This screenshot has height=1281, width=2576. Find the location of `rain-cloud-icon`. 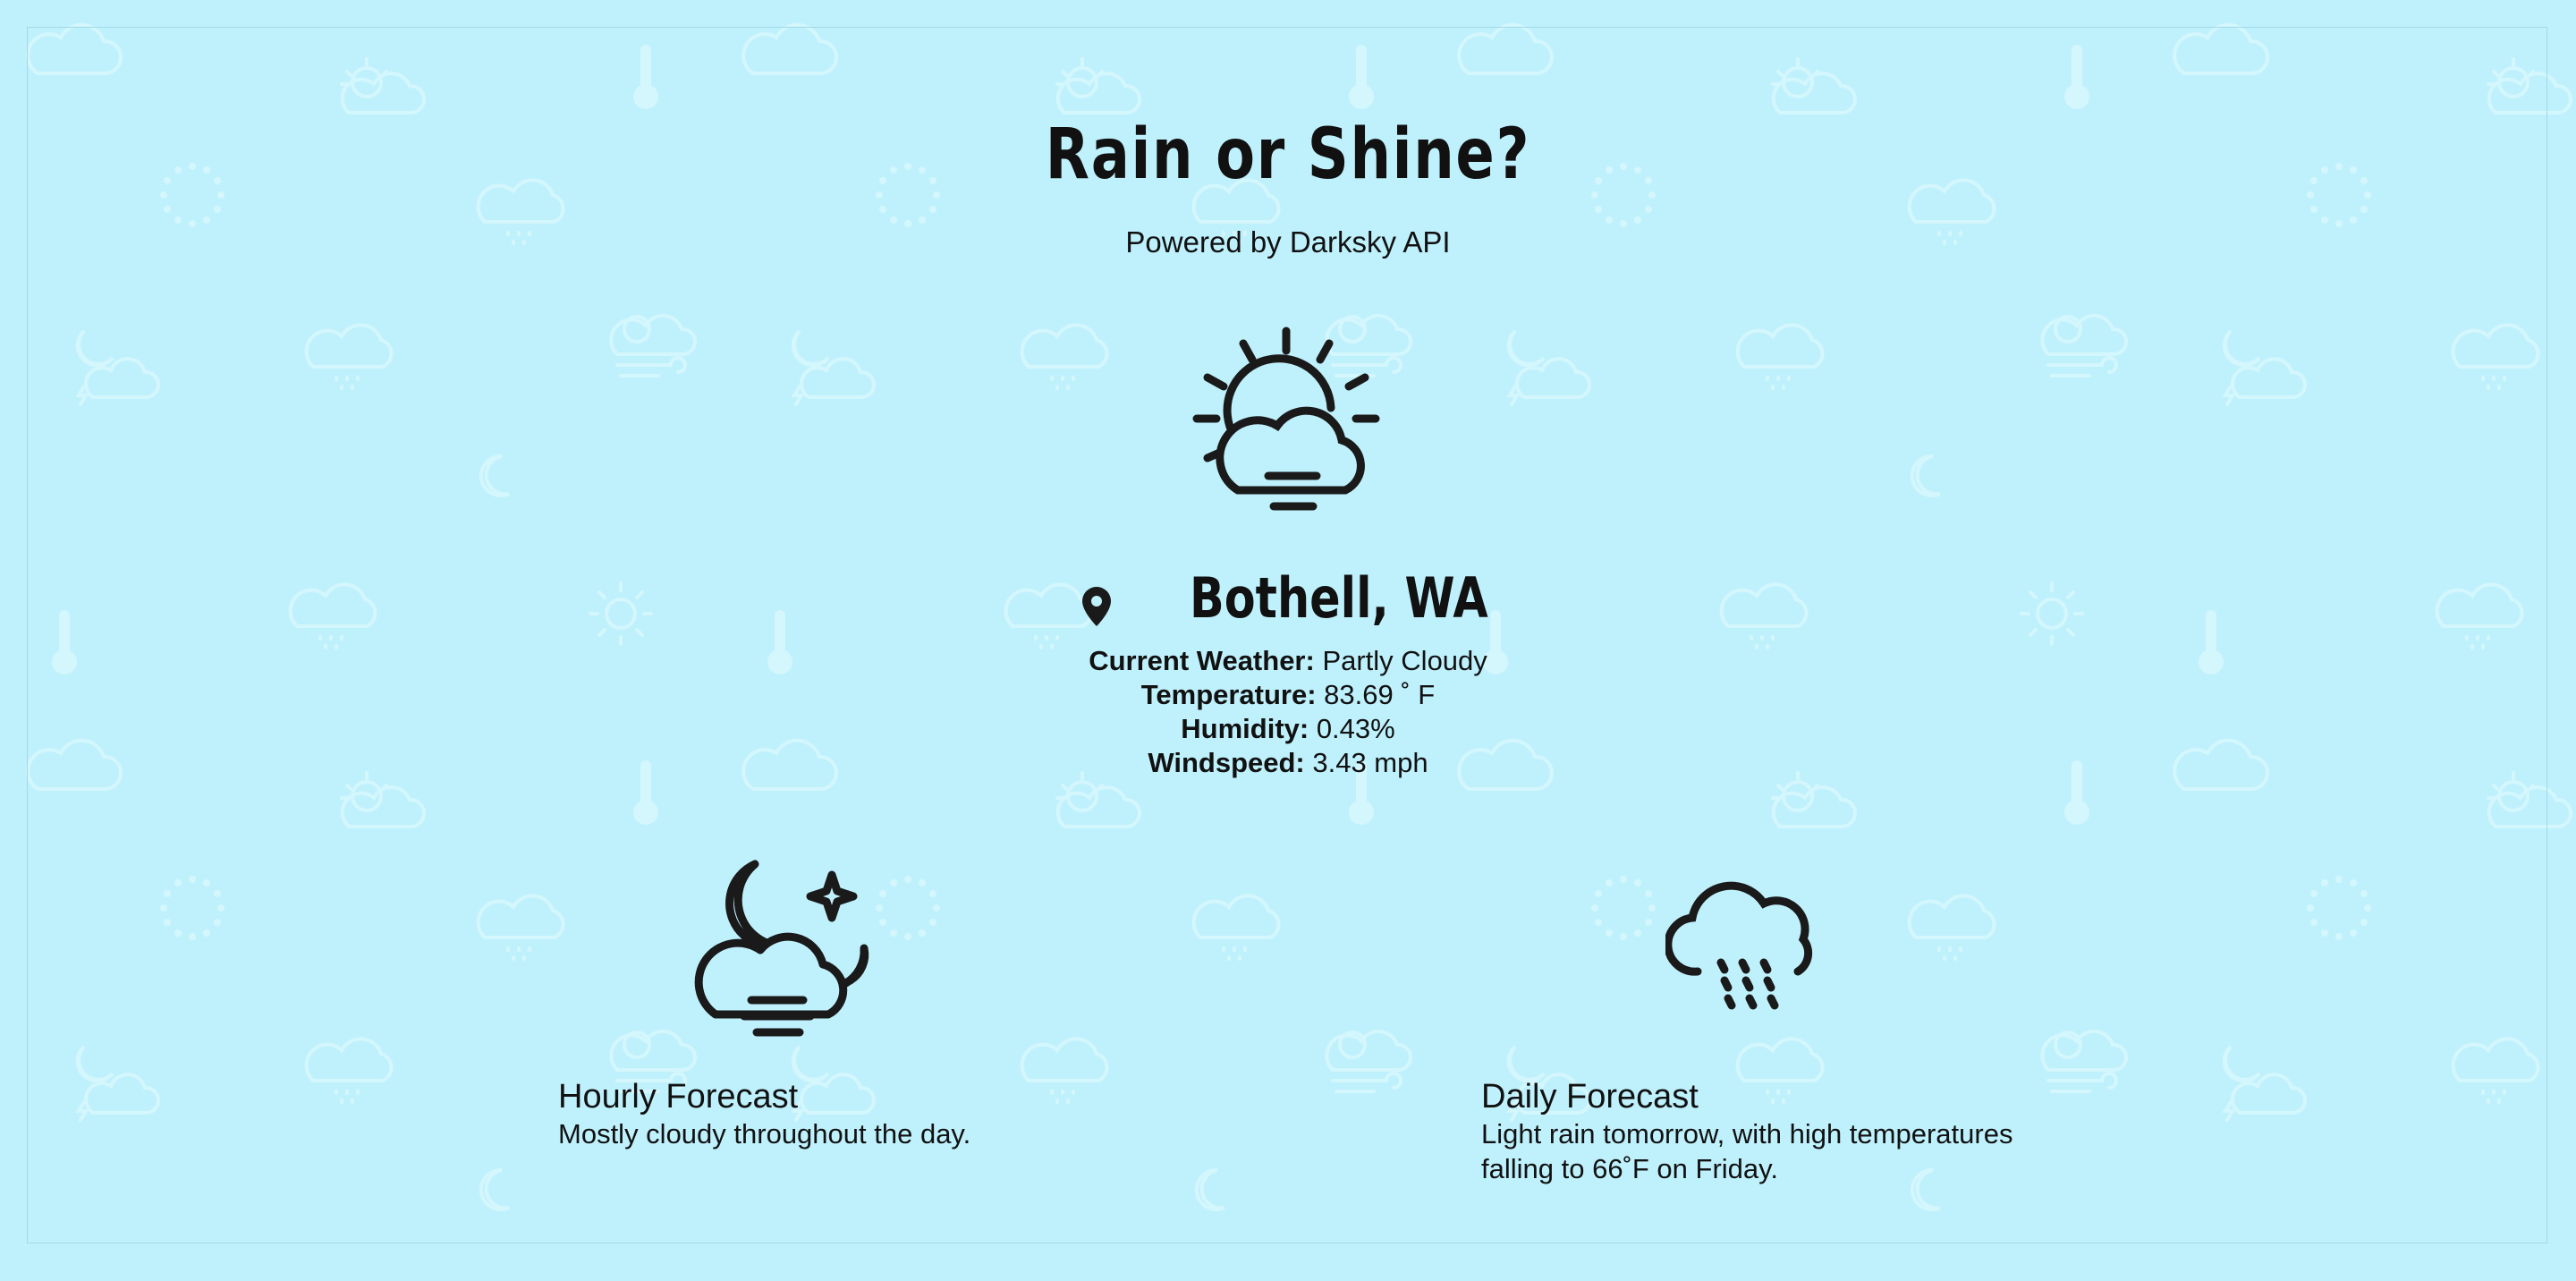

rain-cloud-icon is located at coordinates (1739, 945).